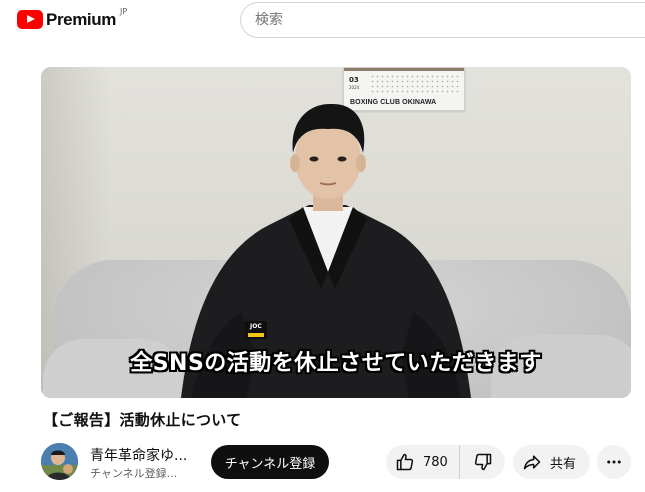 This screenshot has width=645, height=492. I want to click on share-label: 共有, so click(563, 464).